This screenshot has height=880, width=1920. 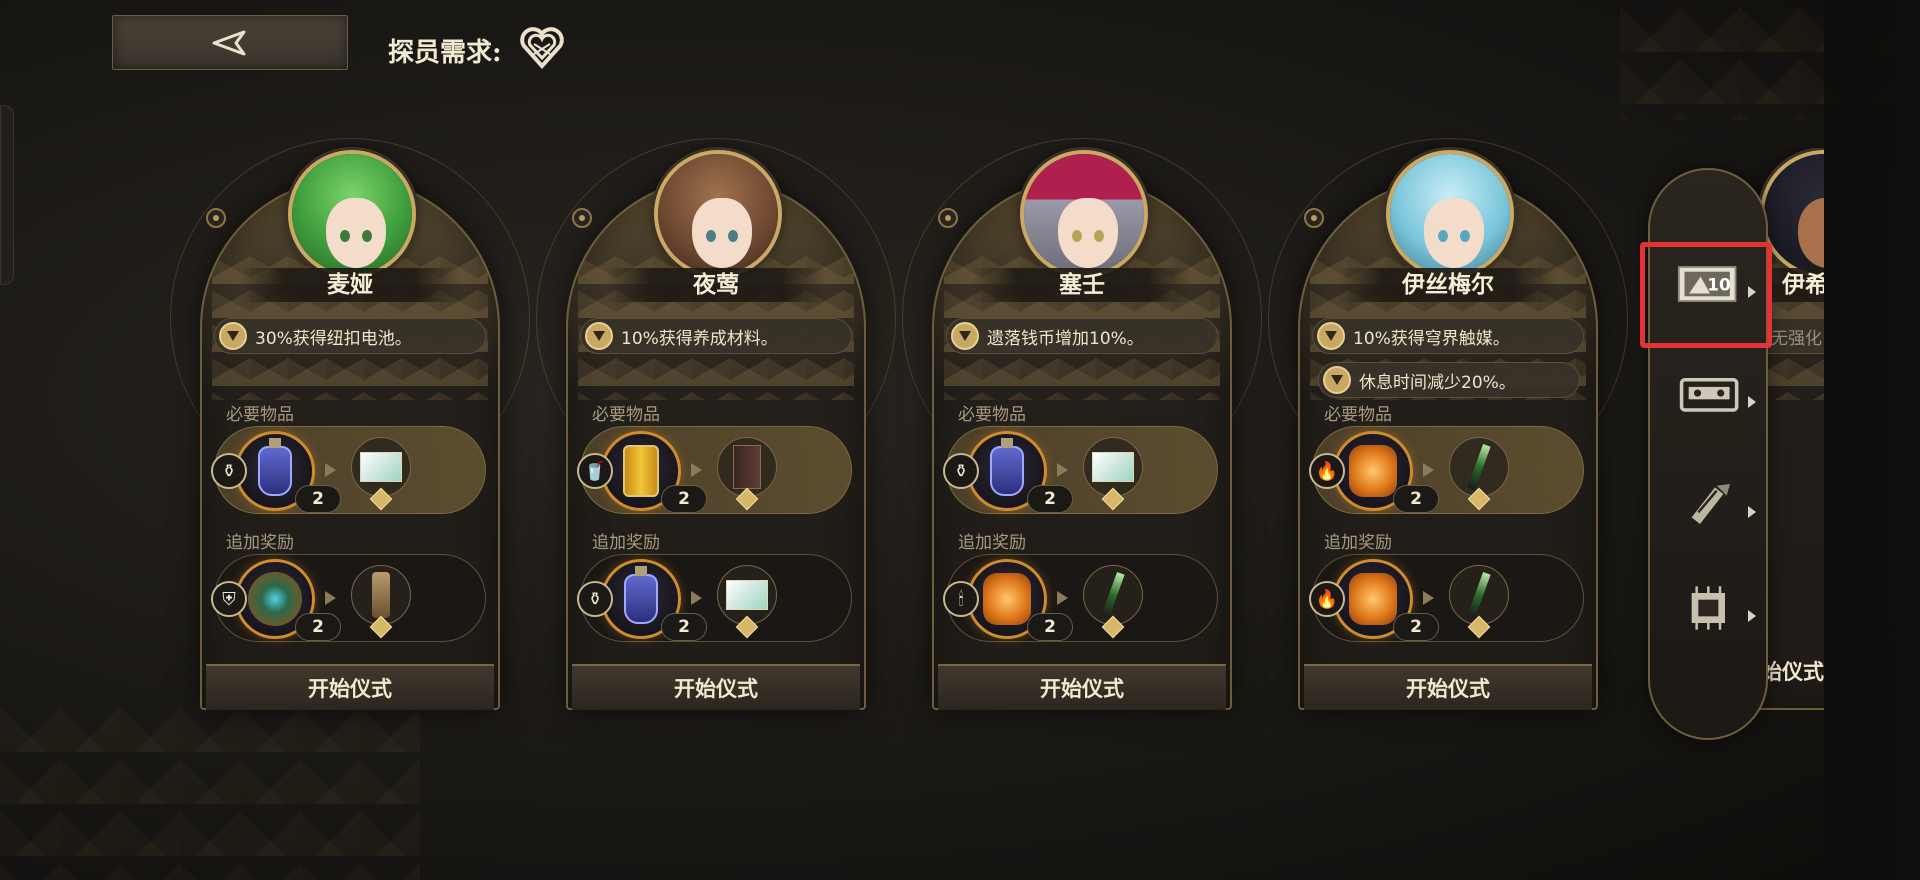 I want to click on selection-highlight, so click(x=1706, y=295).